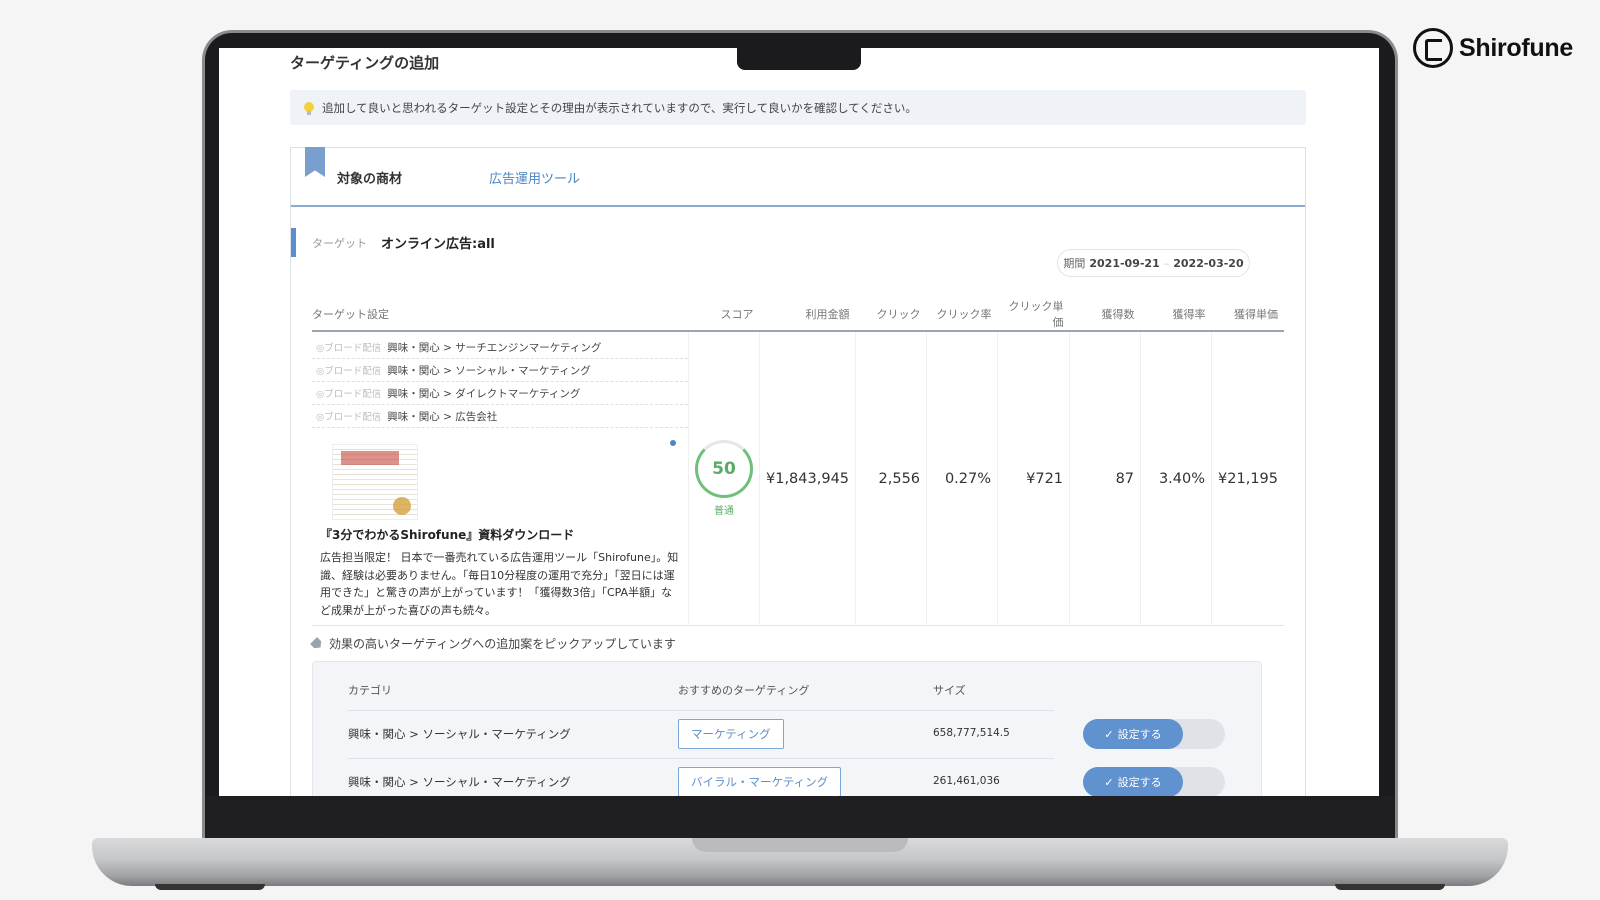 The width and height of the screenshot is (1600, 900). What do you see at coordinates (1516, 47) in the screenshot?
I see `brand-name: Shirofune` at bounding box center [1516, 47].